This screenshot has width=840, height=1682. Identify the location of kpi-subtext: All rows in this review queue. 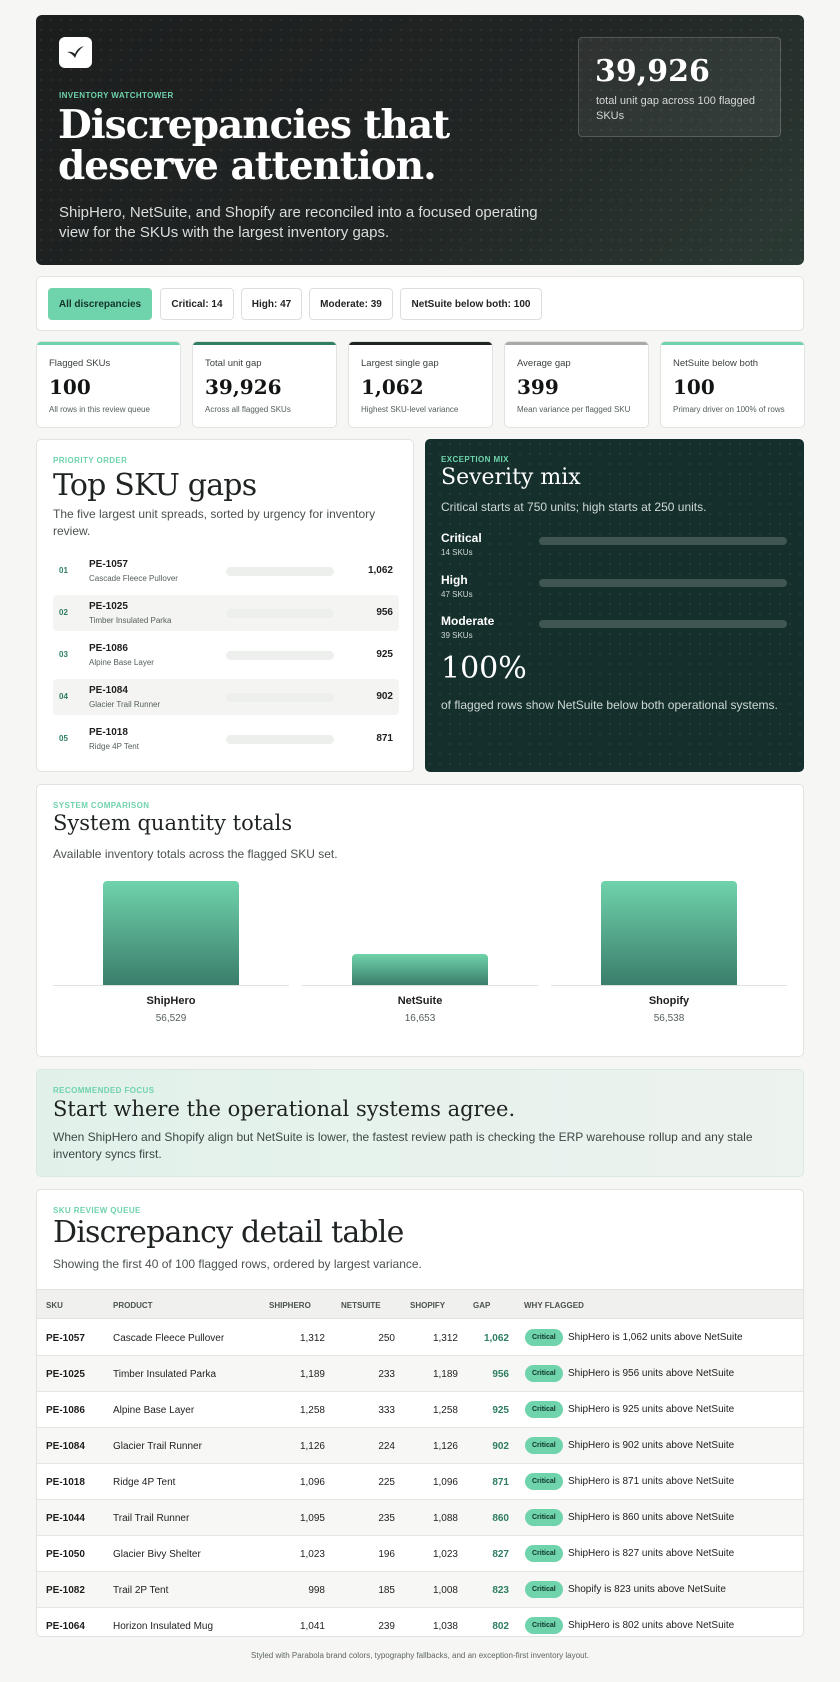
(99, 409).